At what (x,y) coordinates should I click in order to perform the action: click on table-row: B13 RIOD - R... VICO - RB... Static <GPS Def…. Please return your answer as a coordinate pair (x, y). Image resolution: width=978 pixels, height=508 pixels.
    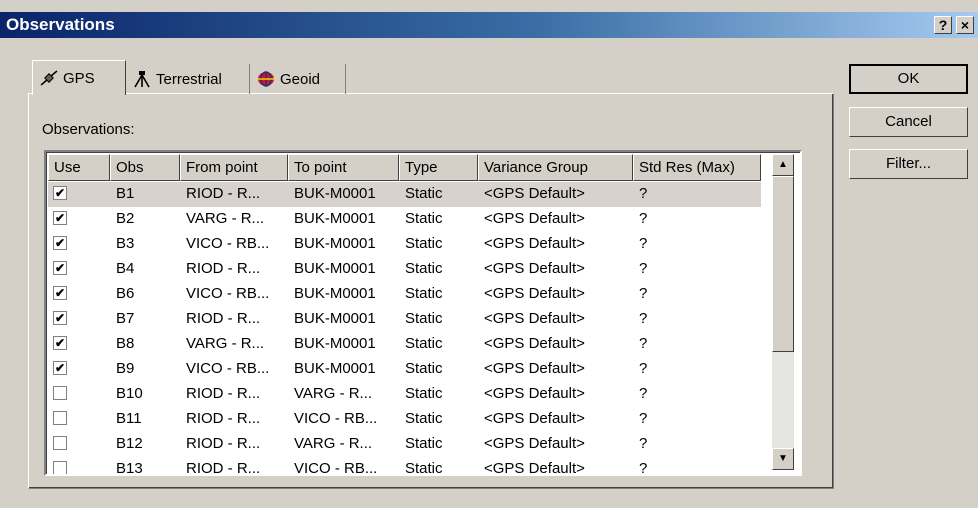
    Looking at the image, I should click on (404, 466).